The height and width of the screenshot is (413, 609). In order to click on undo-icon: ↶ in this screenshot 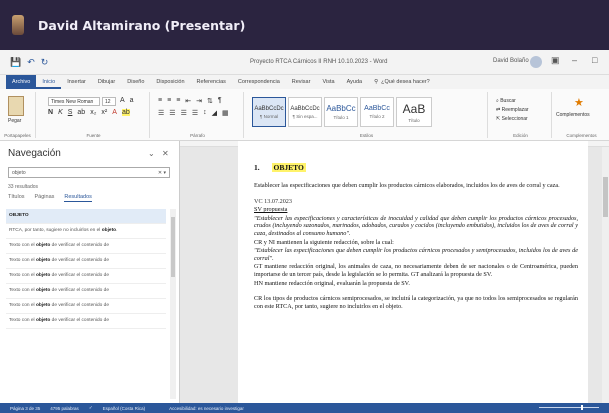, I will do `click(31, 62)`.